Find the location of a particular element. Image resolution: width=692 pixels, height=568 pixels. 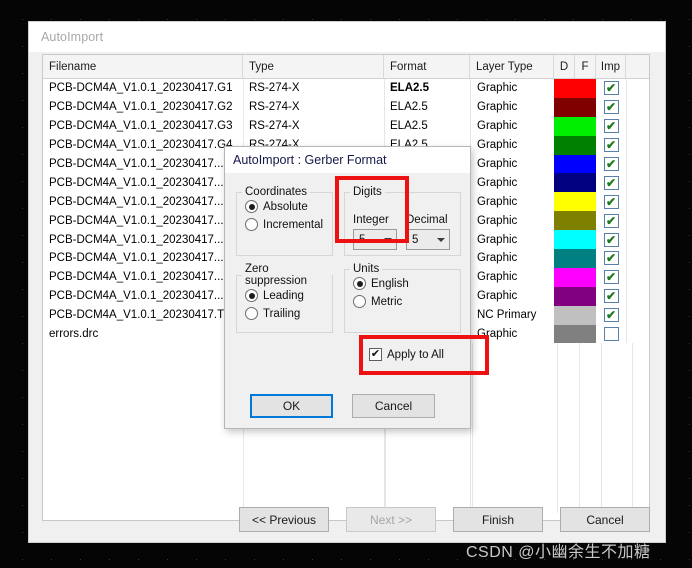

apply-to-all-row: ✔ Apply to All is located at coordinates (406, 354).